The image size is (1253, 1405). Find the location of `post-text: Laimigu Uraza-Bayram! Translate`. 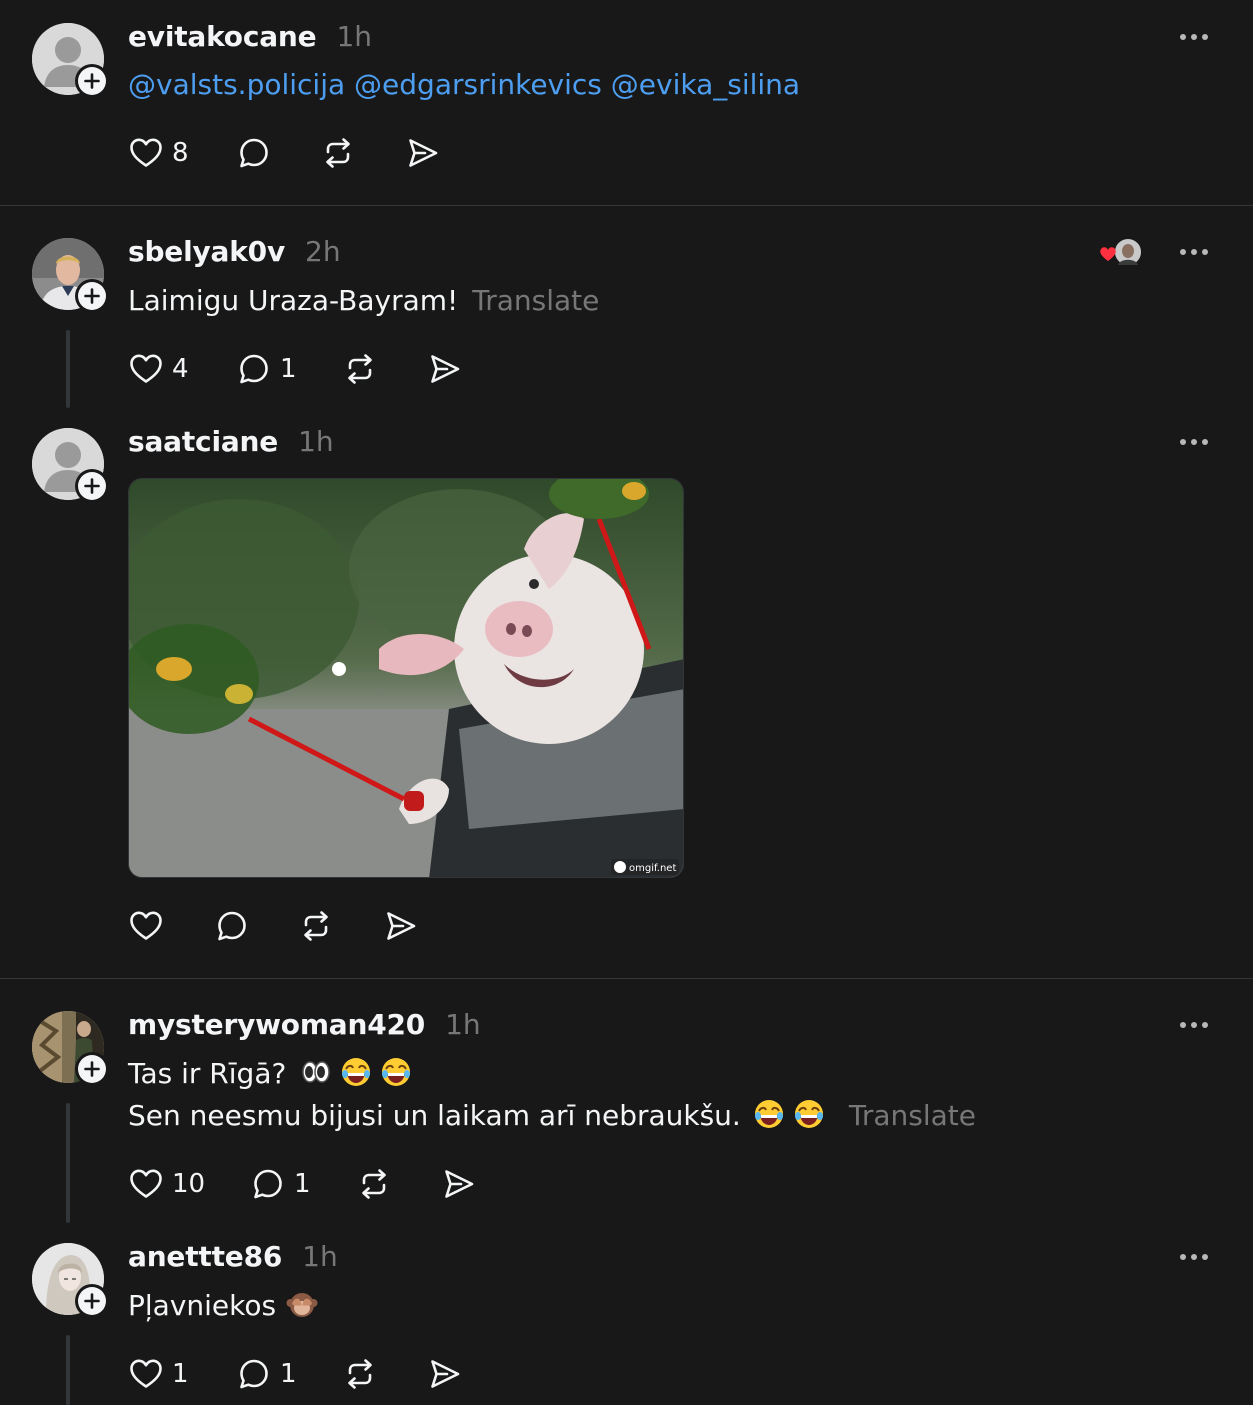

post-text: Laimigu Uraza-Bayram! Translate is located at coordinates (363, 301).